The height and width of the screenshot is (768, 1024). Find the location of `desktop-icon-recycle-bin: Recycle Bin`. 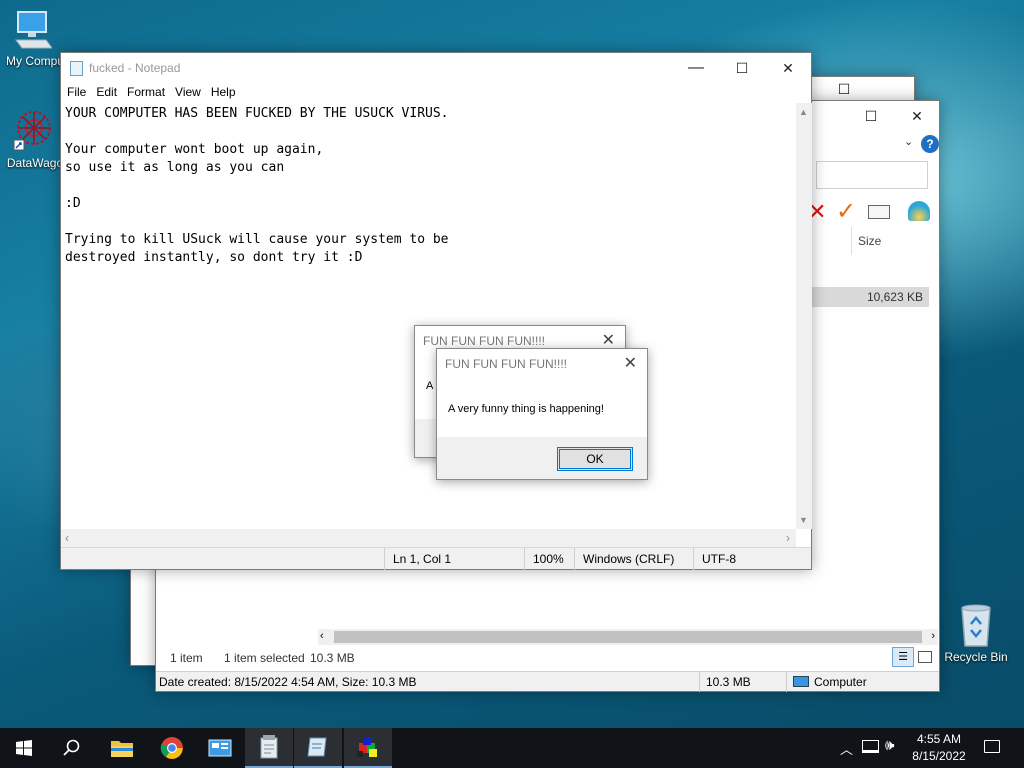

desktop-icon-recycle-bin: Recycle Bin is located at coordinates (976, 633).